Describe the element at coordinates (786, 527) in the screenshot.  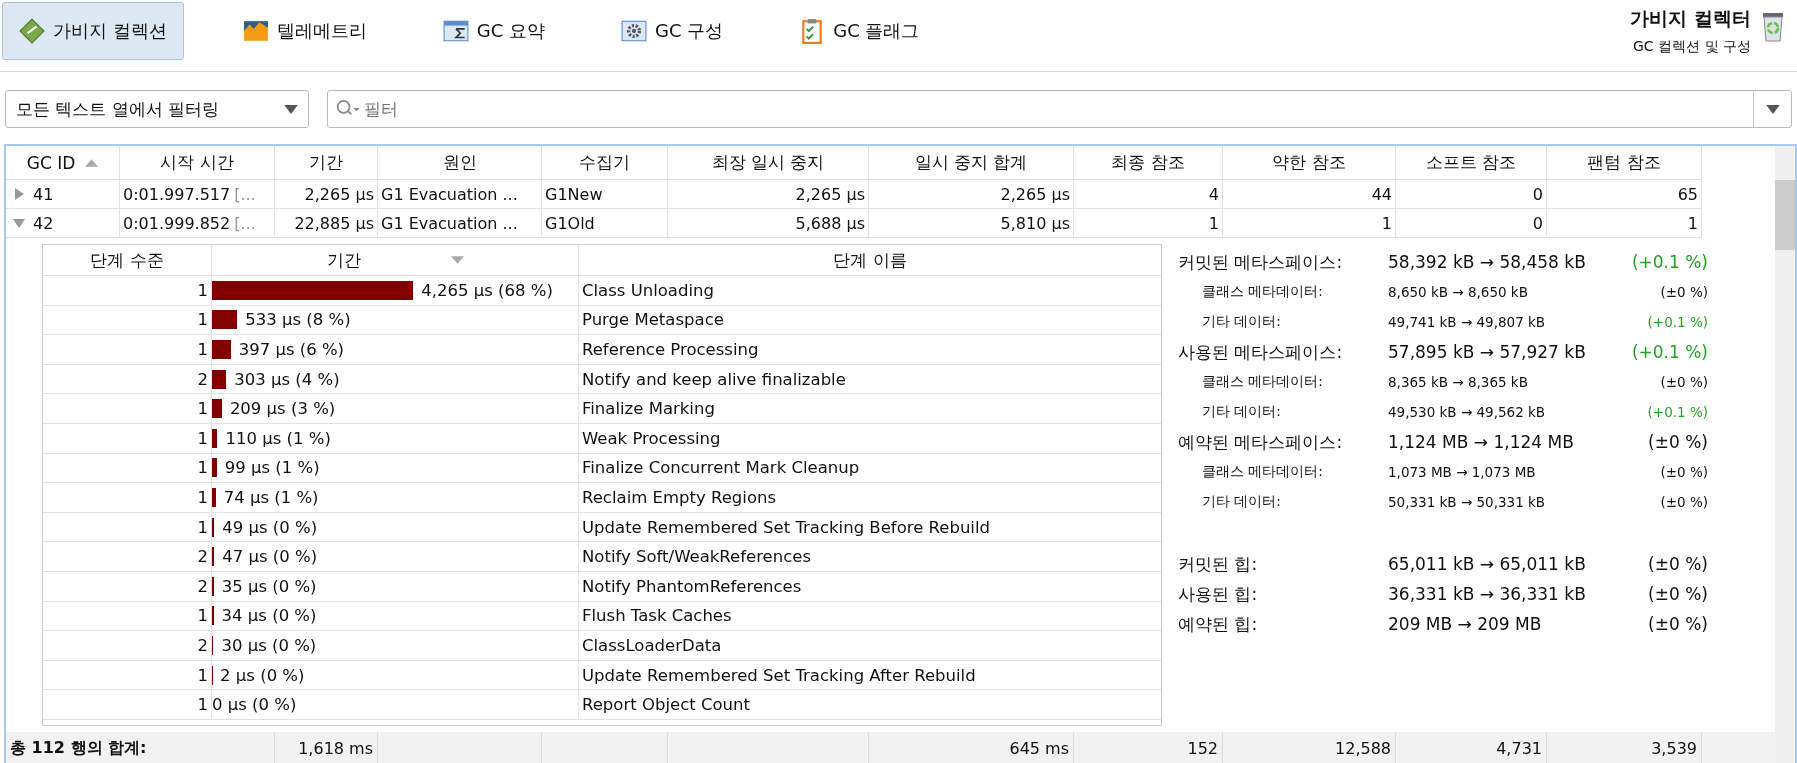
I see `table-cell: Update Remembered Set Tracking Before Rebuild` at that location.